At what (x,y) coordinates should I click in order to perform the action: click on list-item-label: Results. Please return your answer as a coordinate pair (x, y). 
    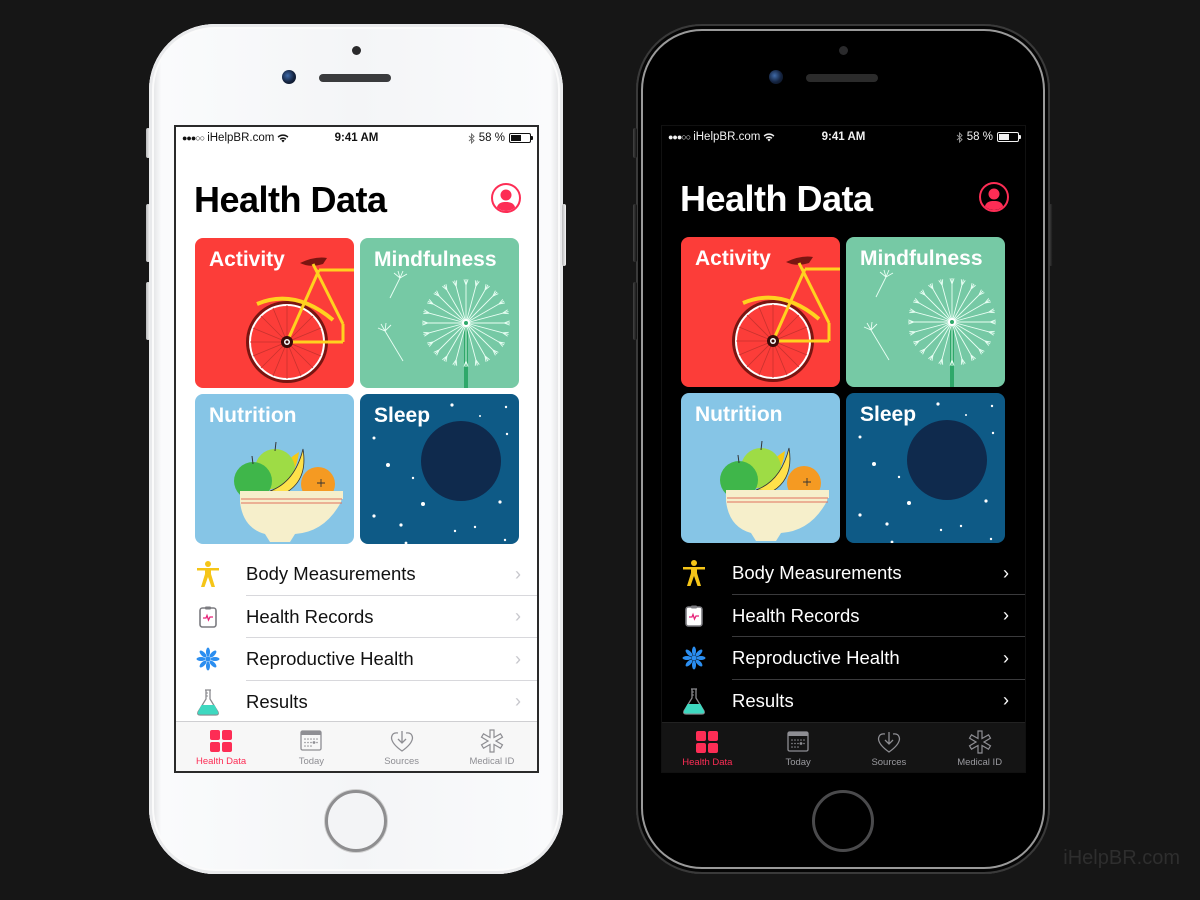
    Looking at the image, I should click on (763, 700).